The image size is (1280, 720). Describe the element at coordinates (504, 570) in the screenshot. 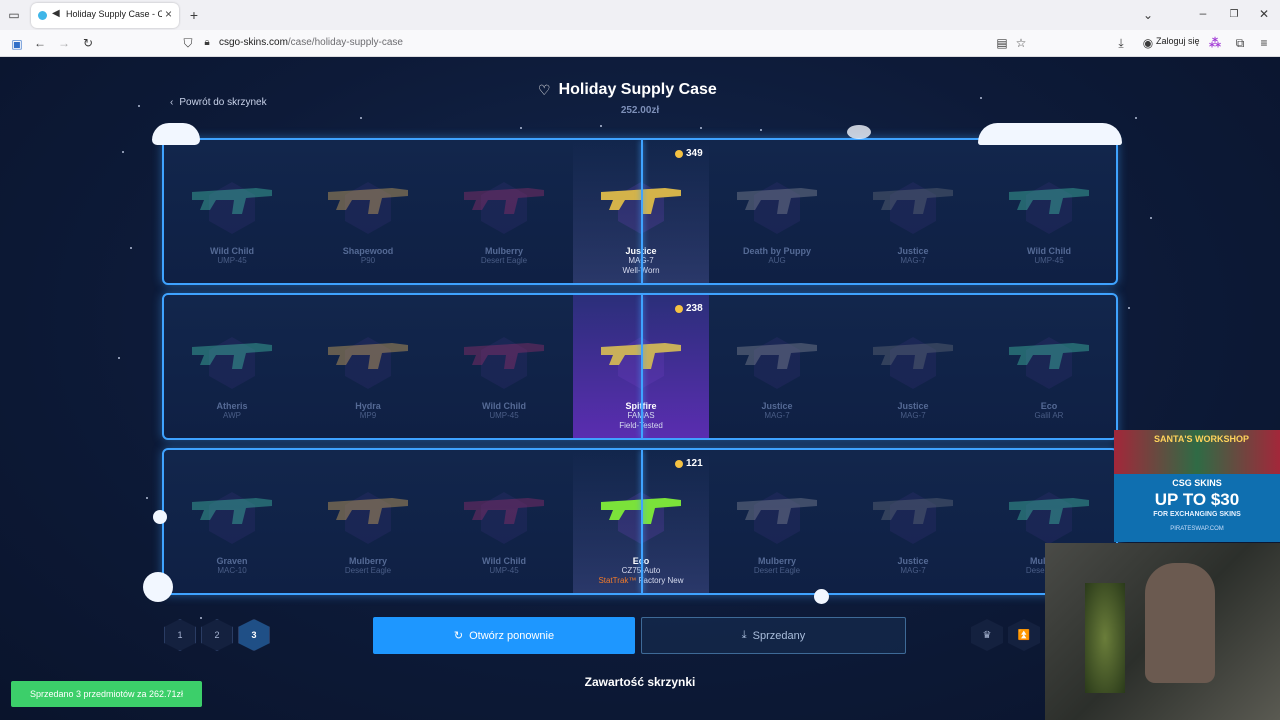

I see `item-weapon: UMP-45` at that location.